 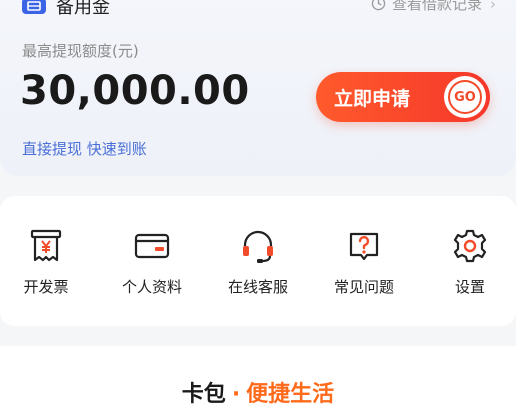 What do you see at coordinates (152, 246) in the screenshot?
I see `card-icon` at bounding box center [152, 246].